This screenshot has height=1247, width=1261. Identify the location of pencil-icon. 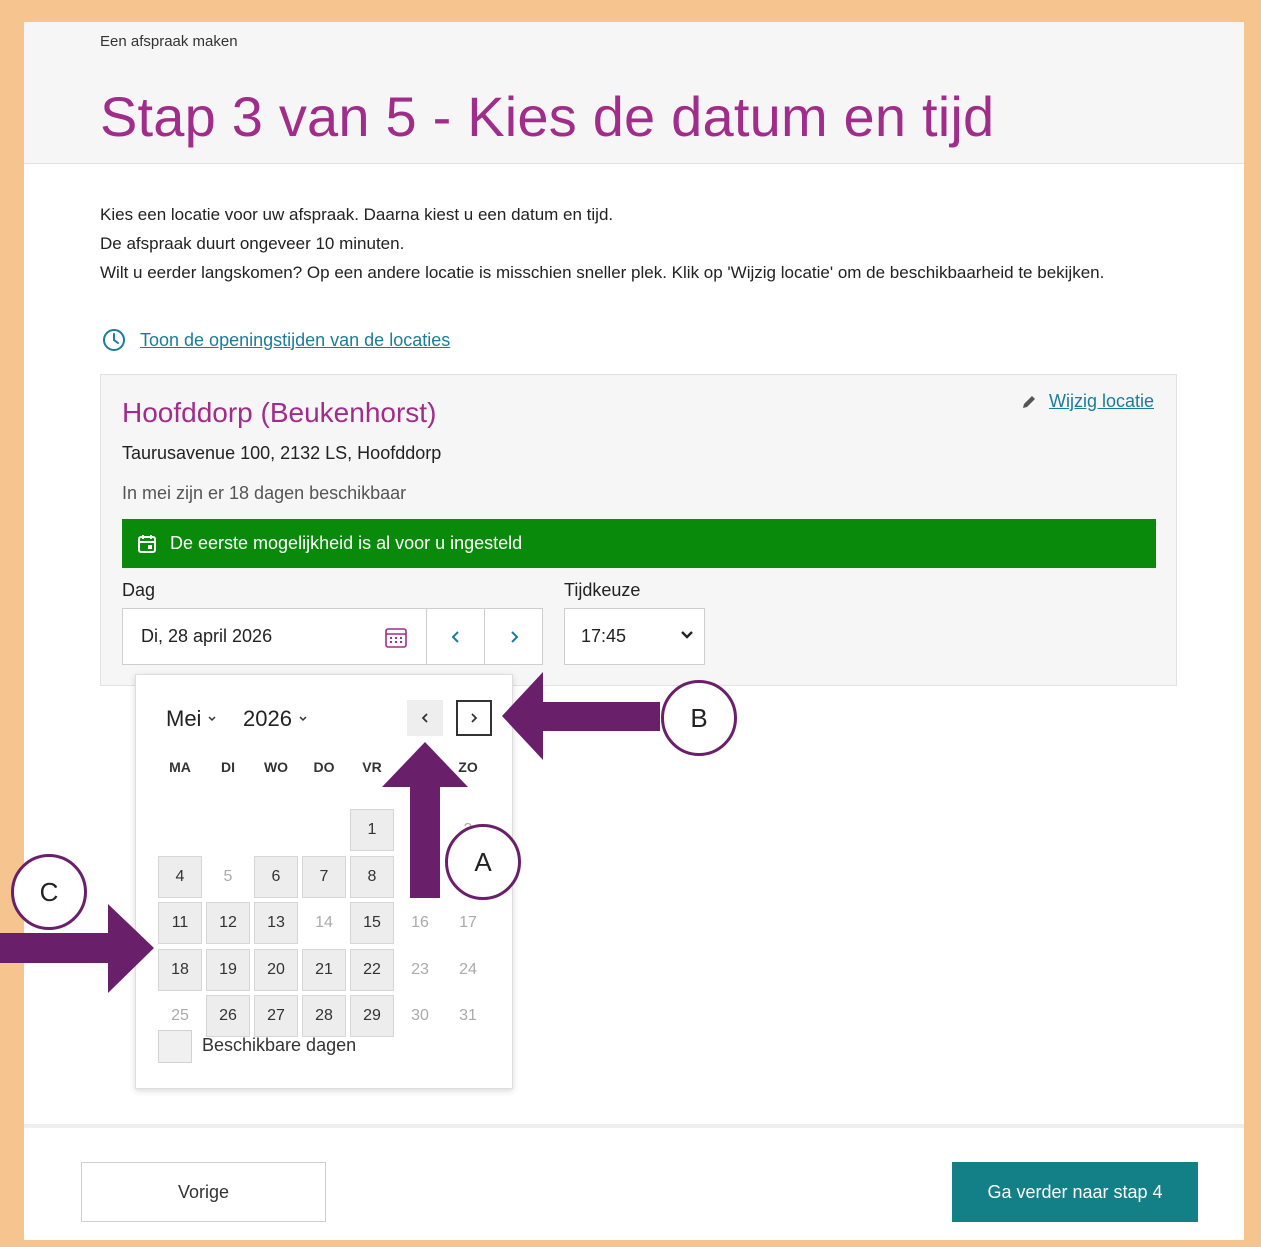
(1028, 401).